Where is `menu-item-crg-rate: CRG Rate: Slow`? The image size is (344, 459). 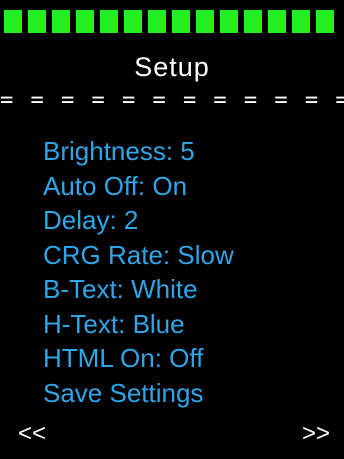
menu-item-crg-rate: CRG Rate: Slow is located at coordinates (138, 255).